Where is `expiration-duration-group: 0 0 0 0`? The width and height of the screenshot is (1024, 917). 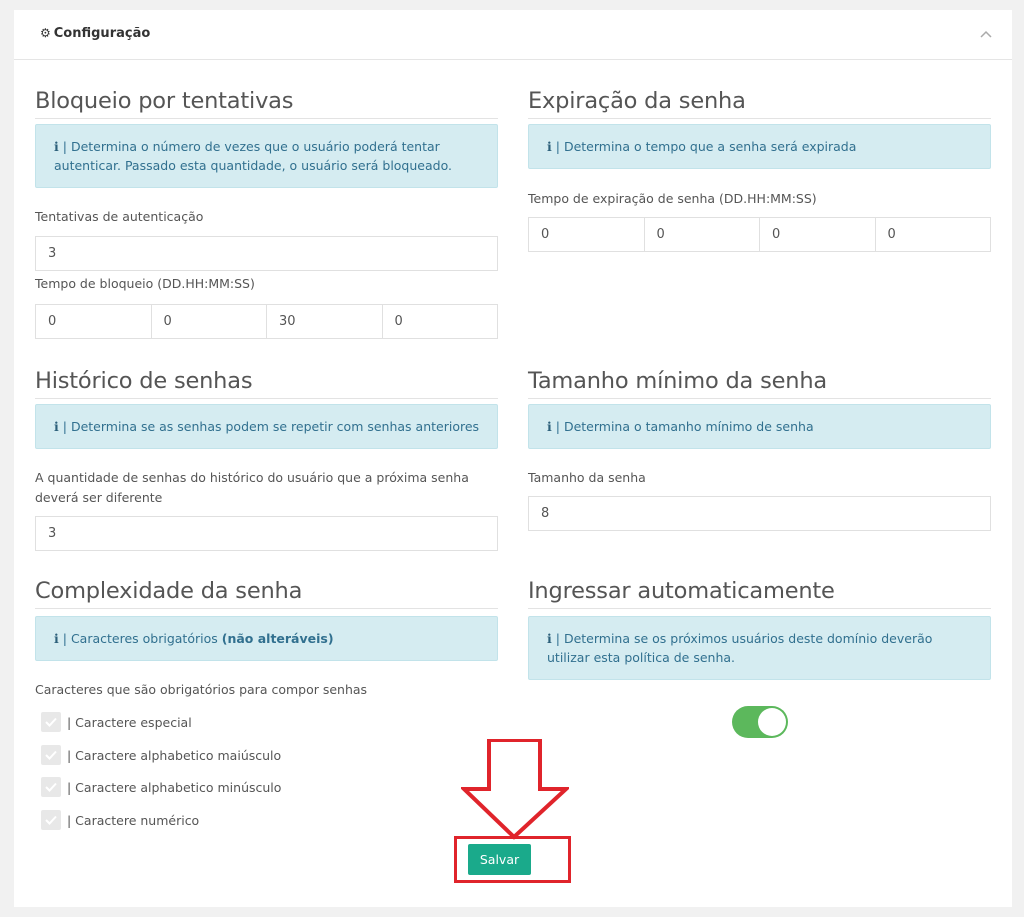
expiration-duration-group: 0 0 0 0 is located at coordinates (759, 234).